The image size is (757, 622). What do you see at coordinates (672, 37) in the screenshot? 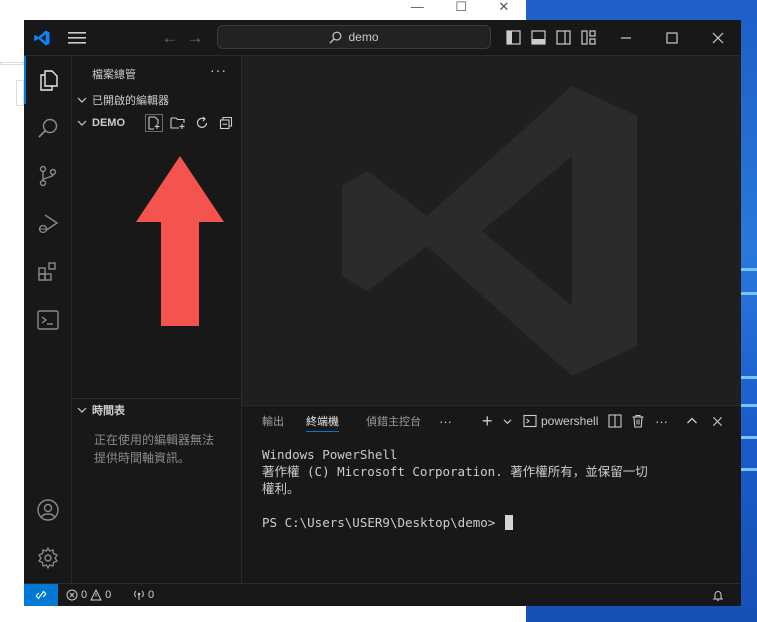
I see `maximize-window-icon` at bounding box center [672, 37].